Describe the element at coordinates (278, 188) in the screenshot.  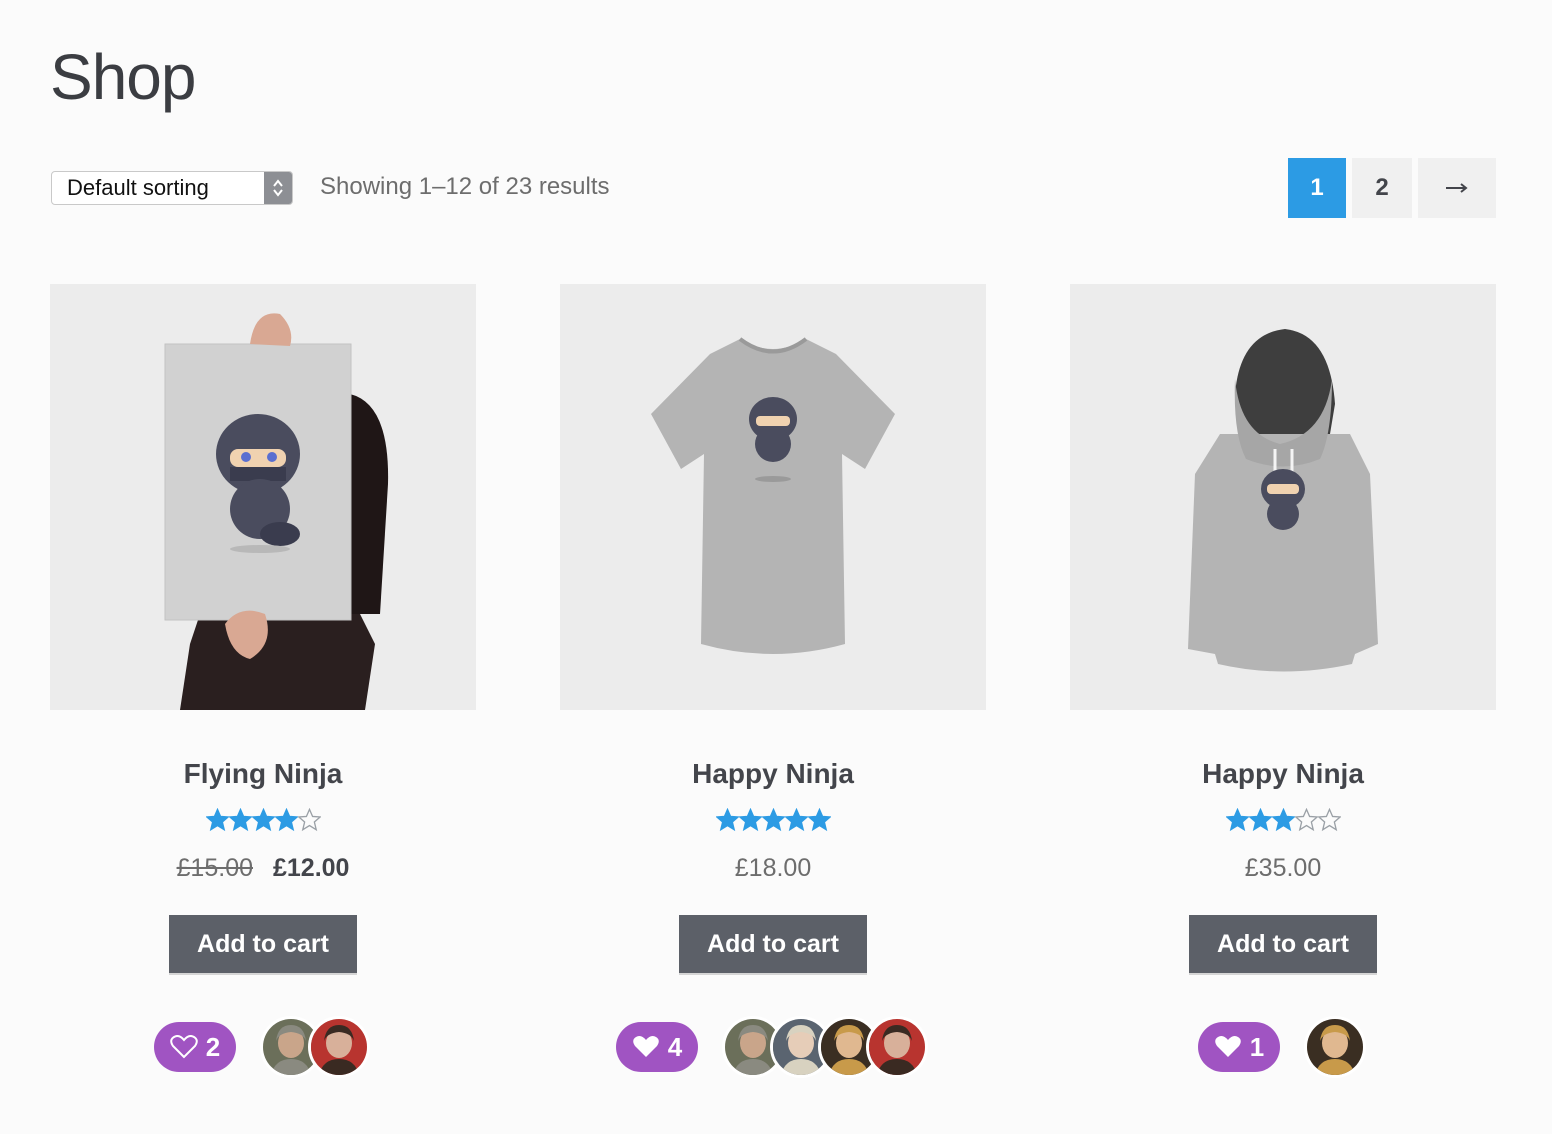
I see `select-arrows-icon` at that location.